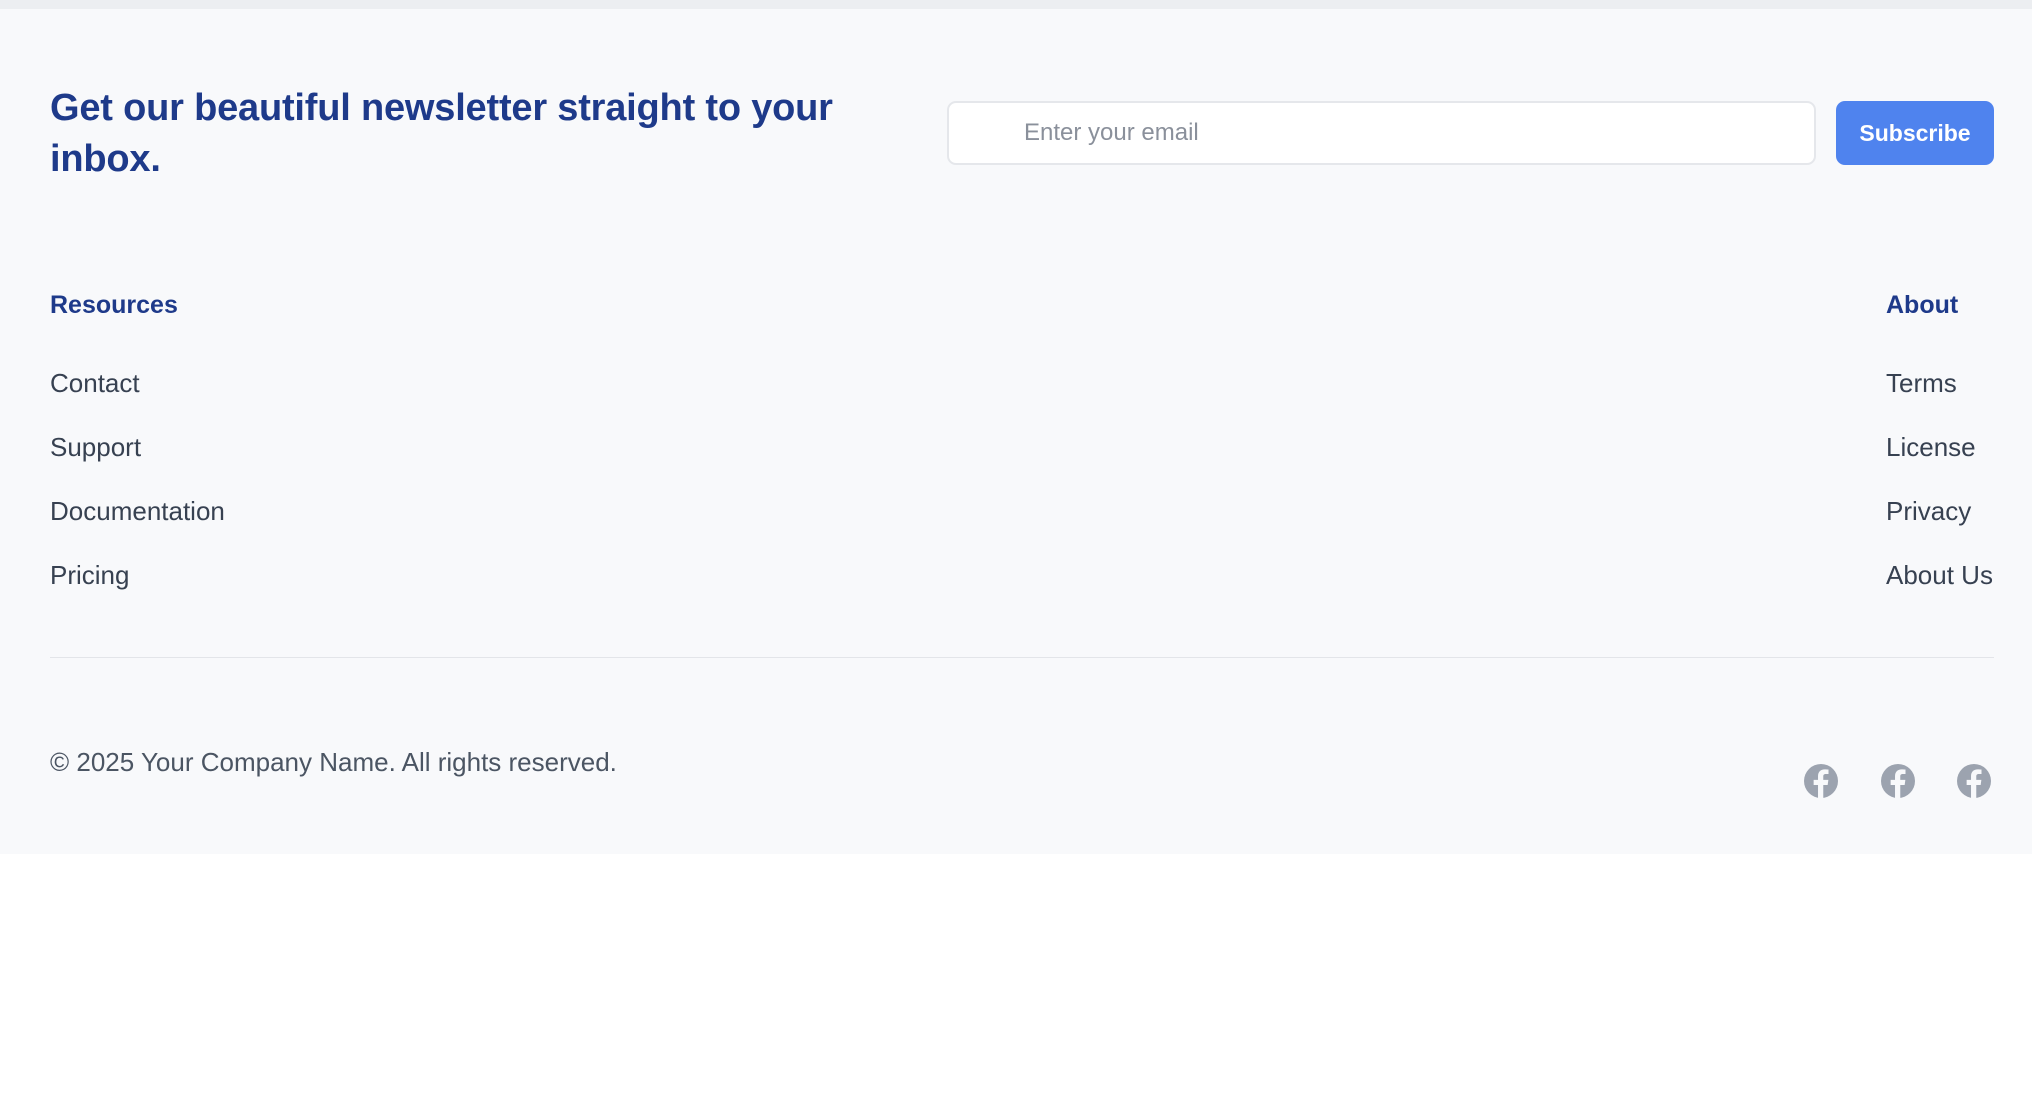 The image size is (2032, 1112). I want to click on email-input, so click(1381, 133).